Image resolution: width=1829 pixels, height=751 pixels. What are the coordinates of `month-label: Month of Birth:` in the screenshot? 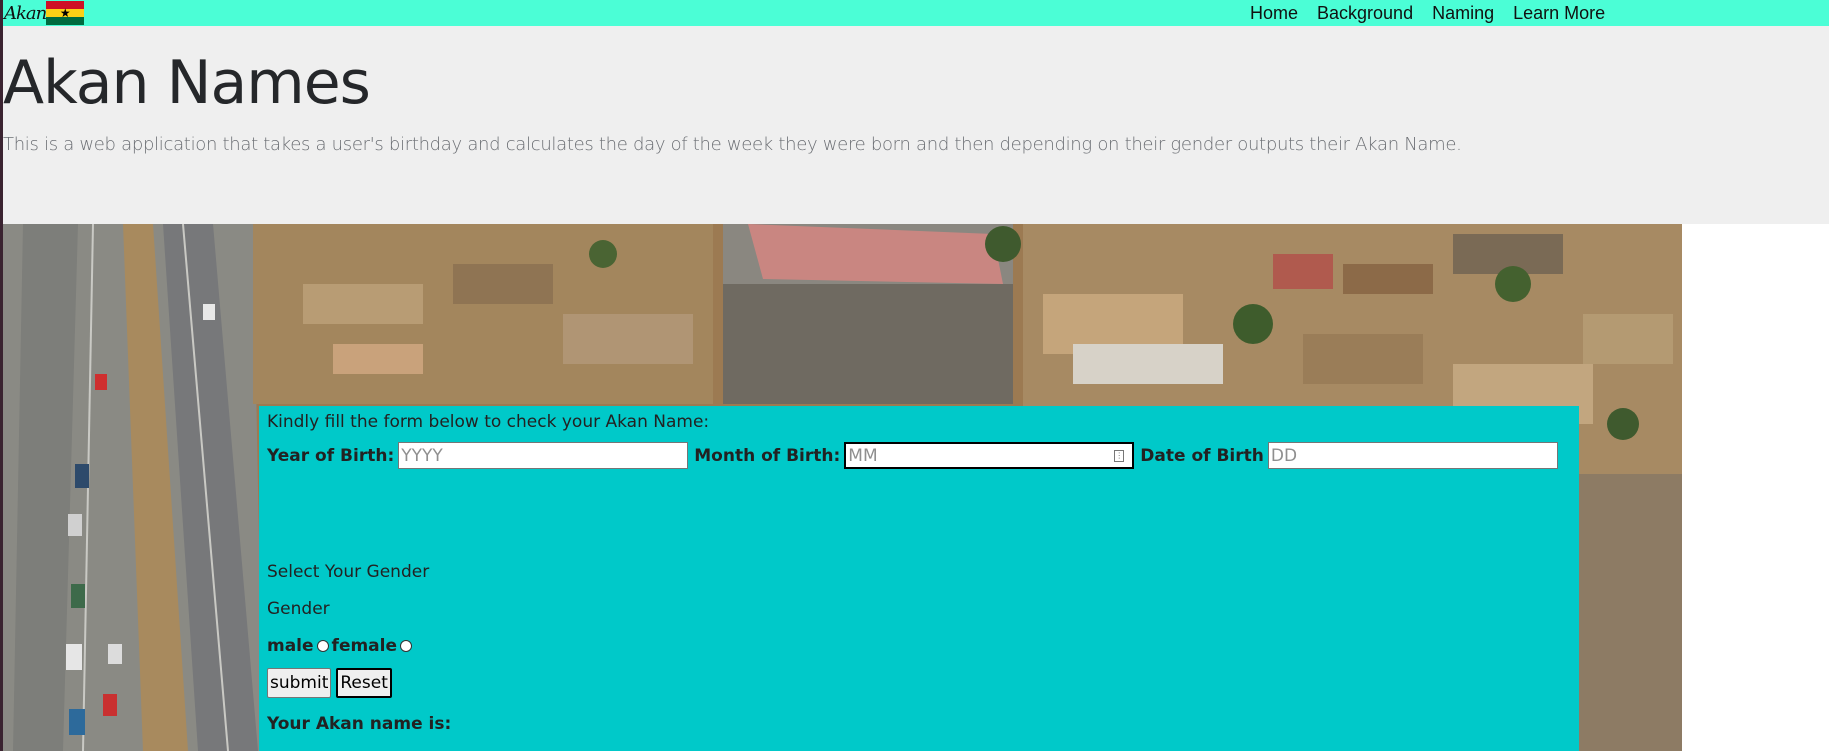 It's located at (767, 455).